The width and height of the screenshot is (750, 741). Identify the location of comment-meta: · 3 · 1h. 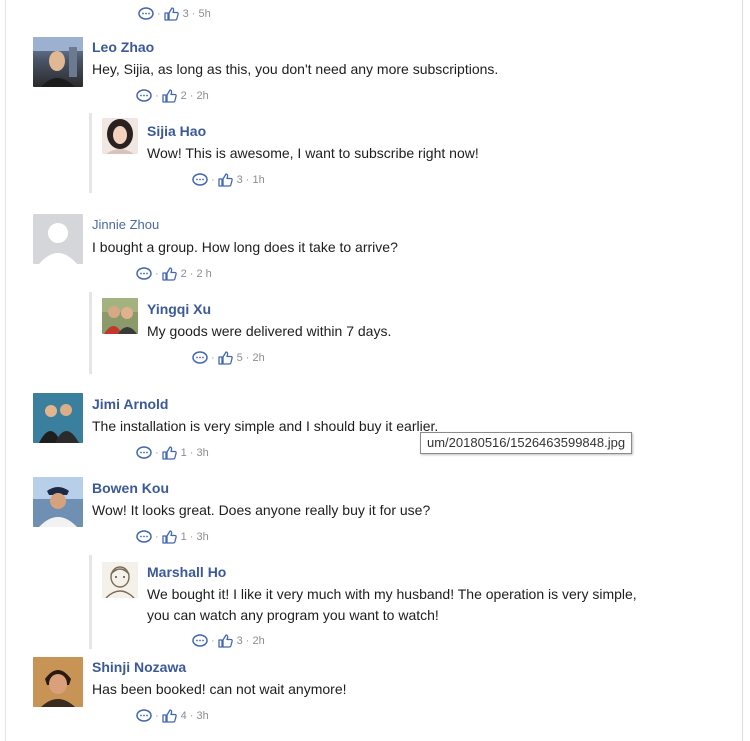
(228, 180).